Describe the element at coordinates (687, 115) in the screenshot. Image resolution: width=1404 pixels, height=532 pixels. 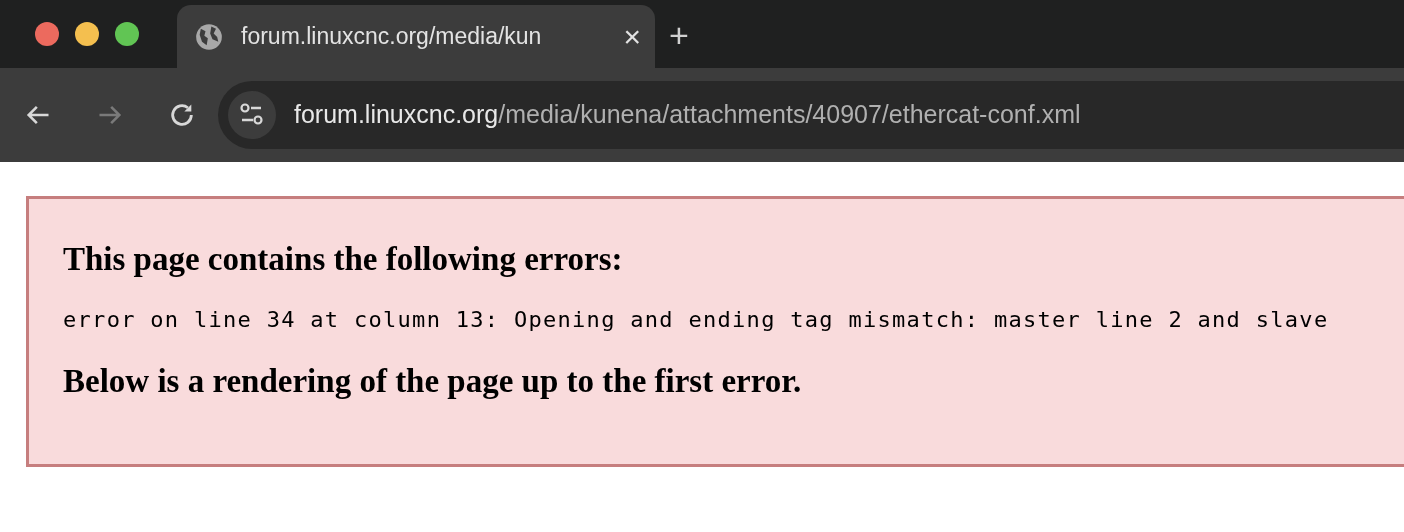
I see `url-text: forum.linuxcnc.org/media/kunena/attachments/40907/ethercat-conf.xml` at that location.